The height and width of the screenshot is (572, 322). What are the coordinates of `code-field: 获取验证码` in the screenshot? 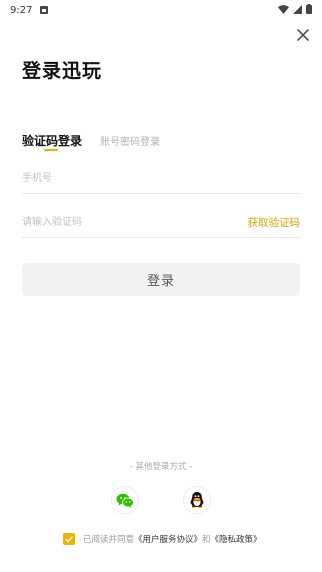 It's located at (161, 223).